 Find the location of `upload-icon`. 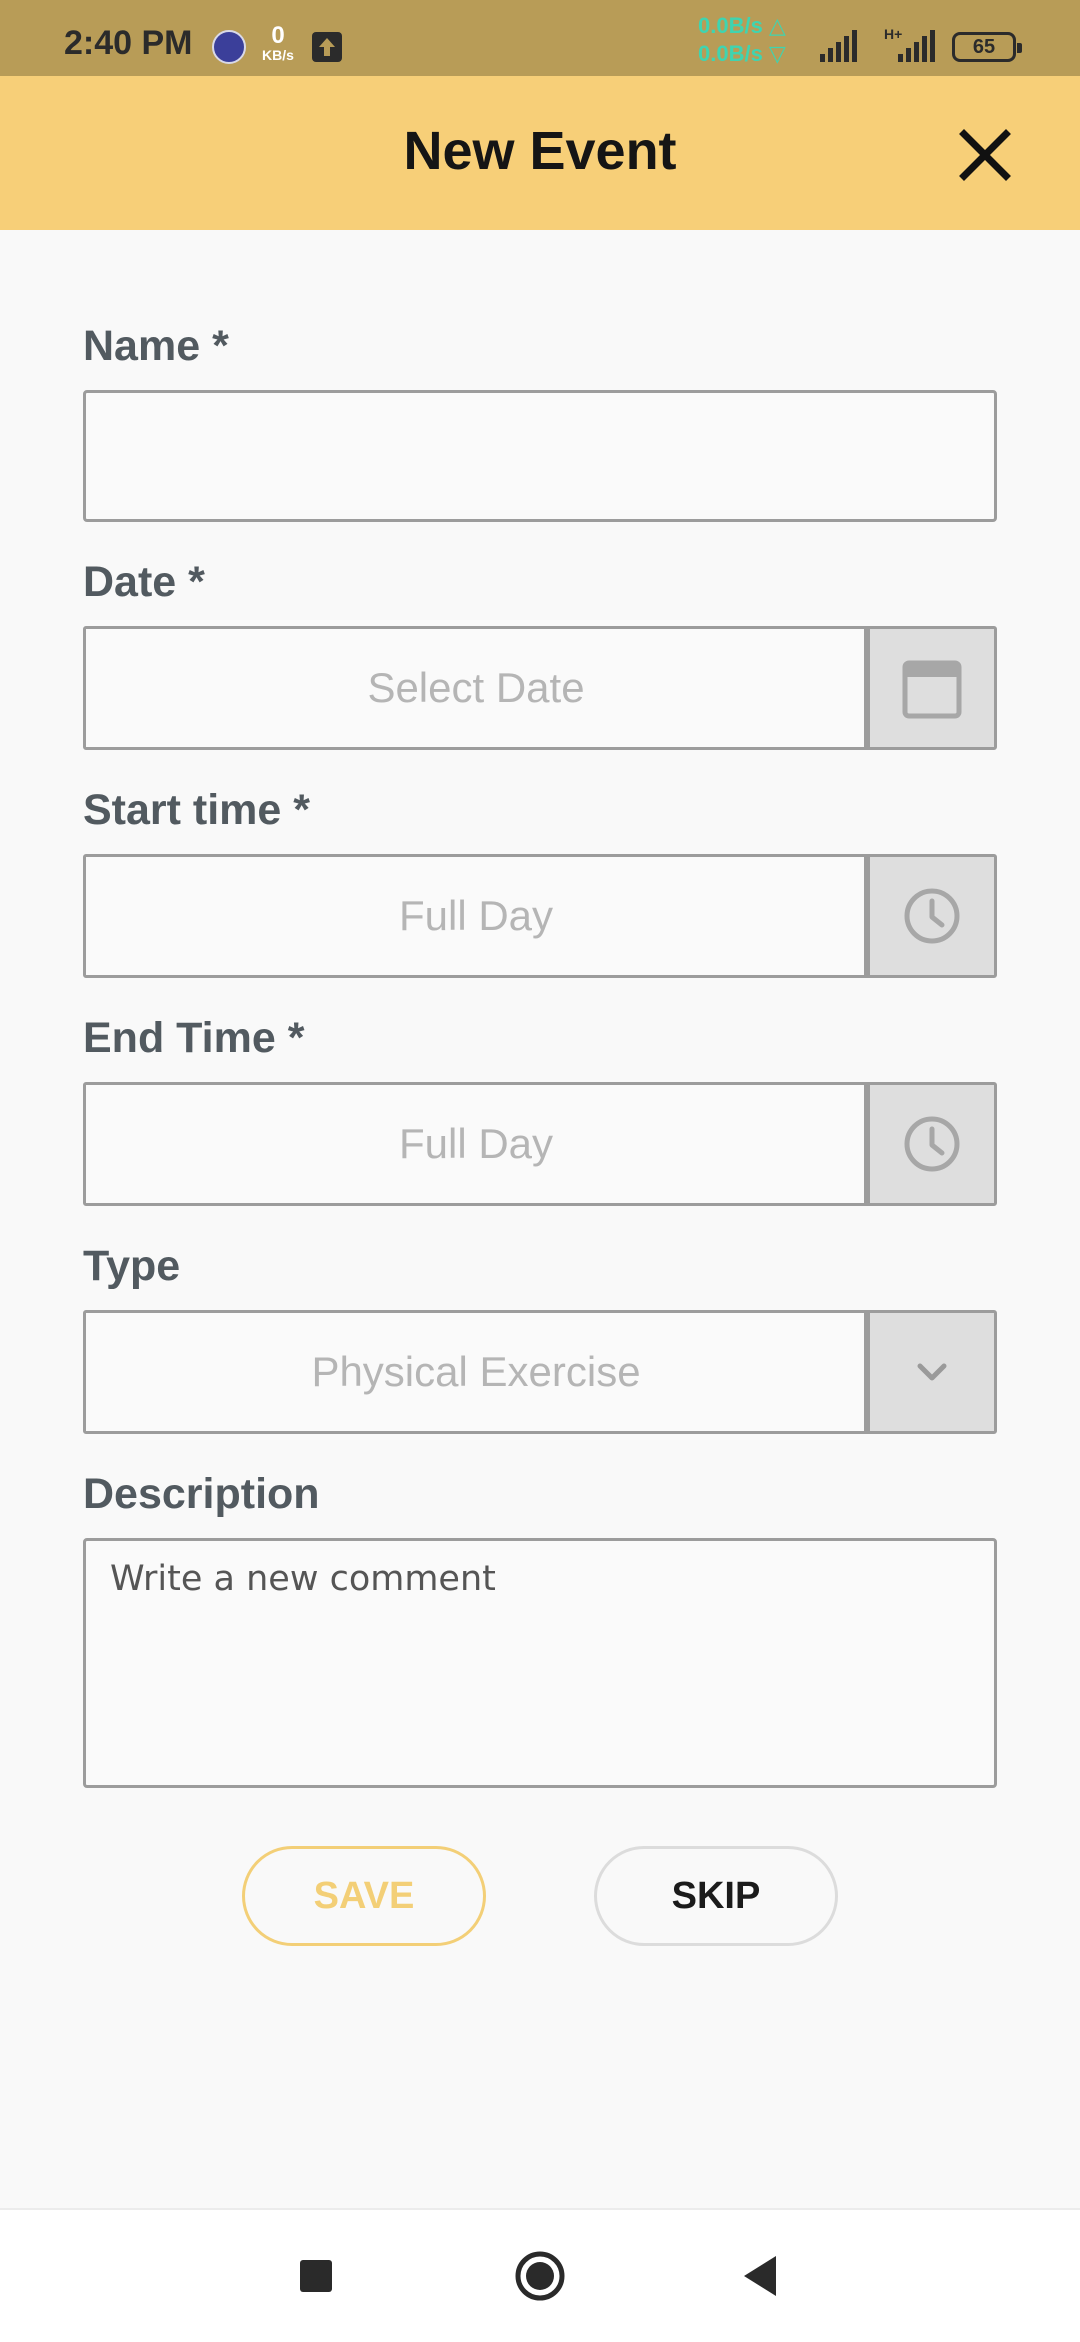

upload-icon is located at coordinates (327, 47).